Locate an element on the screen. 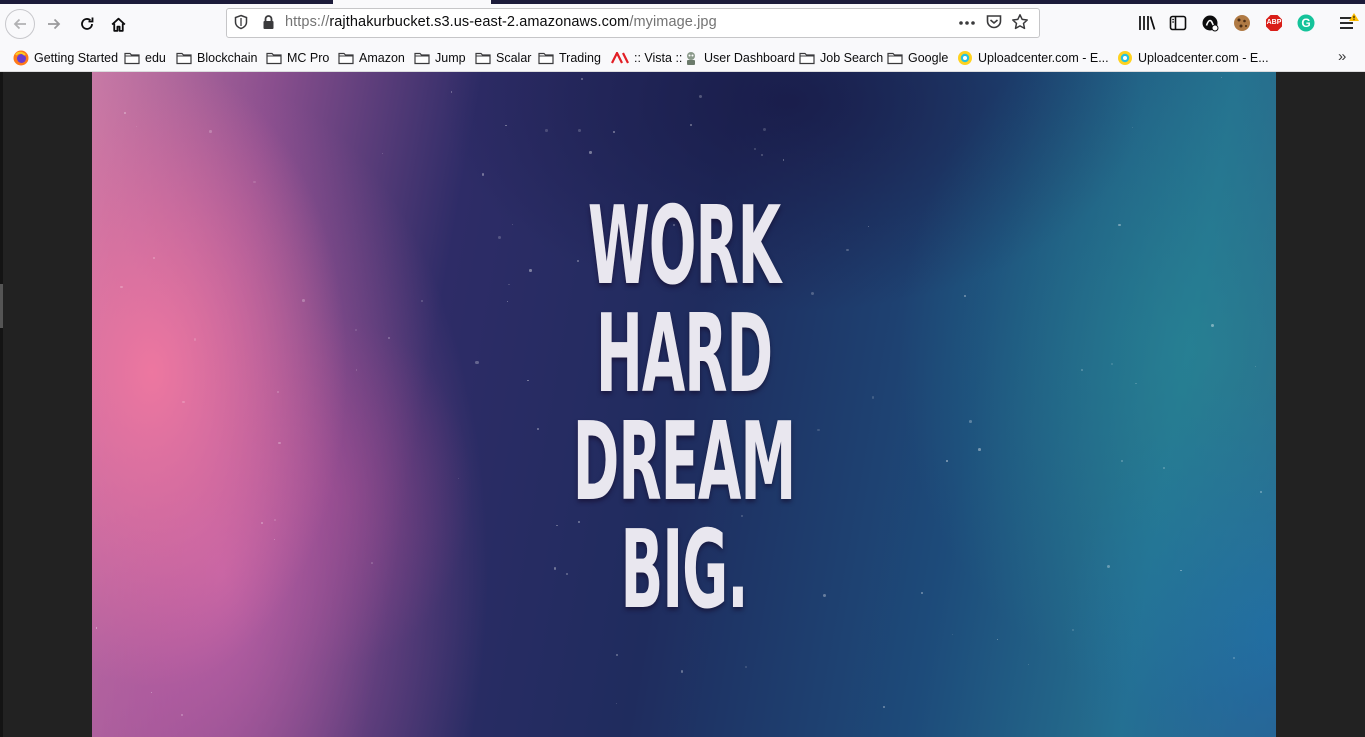 The width and height of the screenshot is (1365, 737). poster-line-4: BIG. is located at coordinates (684, 570).